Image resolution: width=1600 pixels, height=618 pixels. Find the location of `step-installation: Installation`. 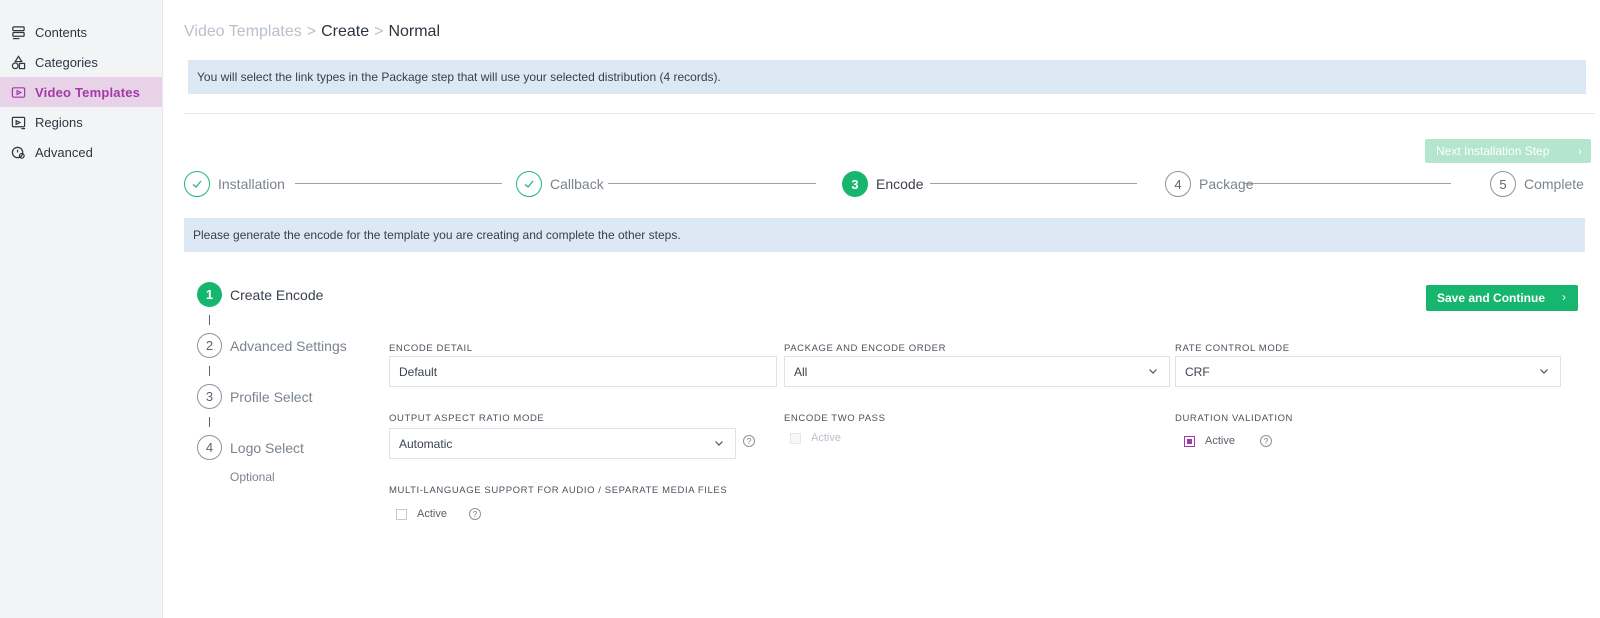

step-installation: Installation is located at coordinates (234, 184).